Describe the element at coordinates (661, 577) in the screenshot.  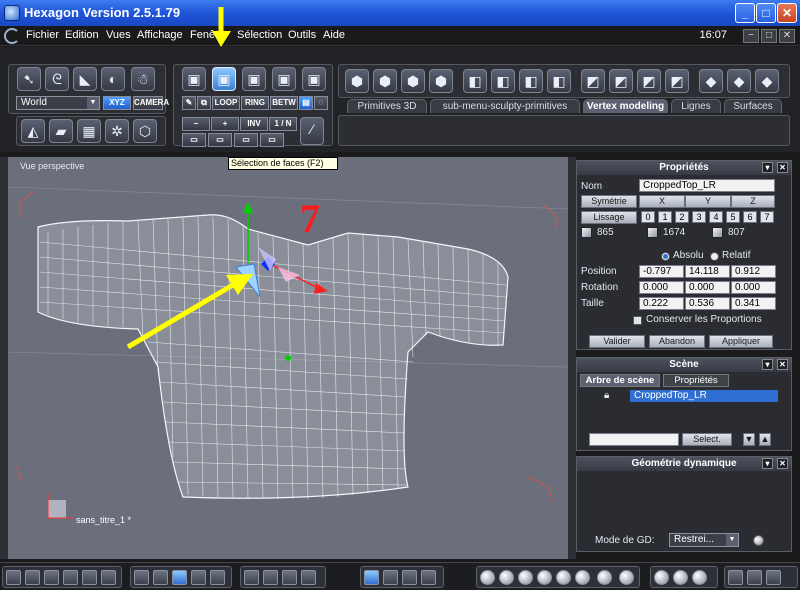
I see `light-icon` at that location.